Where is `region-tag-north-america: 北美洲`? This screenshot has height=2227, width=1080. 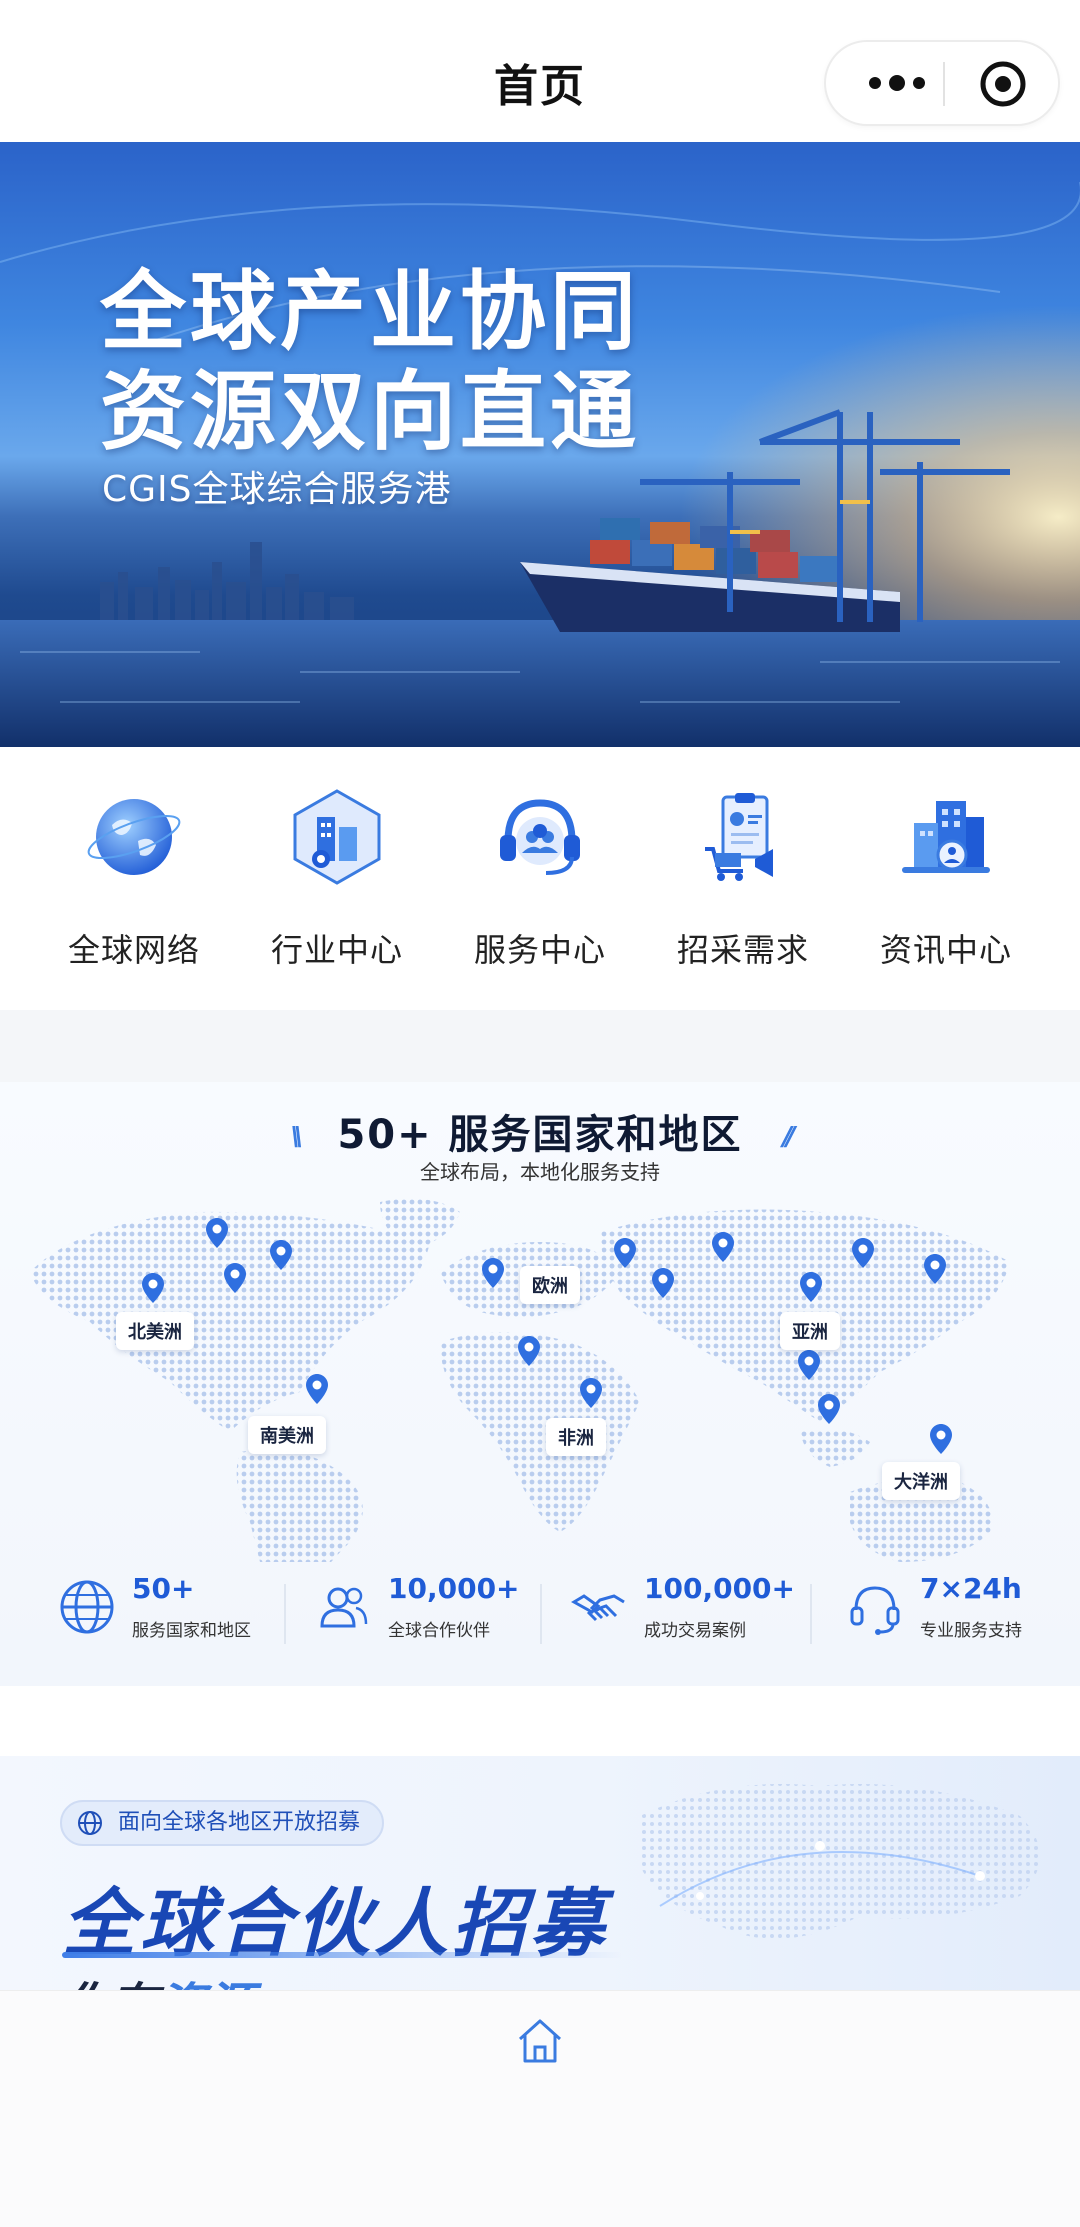 region-tag-north-america: 北美洲 is located at coordinates (155, 1331).